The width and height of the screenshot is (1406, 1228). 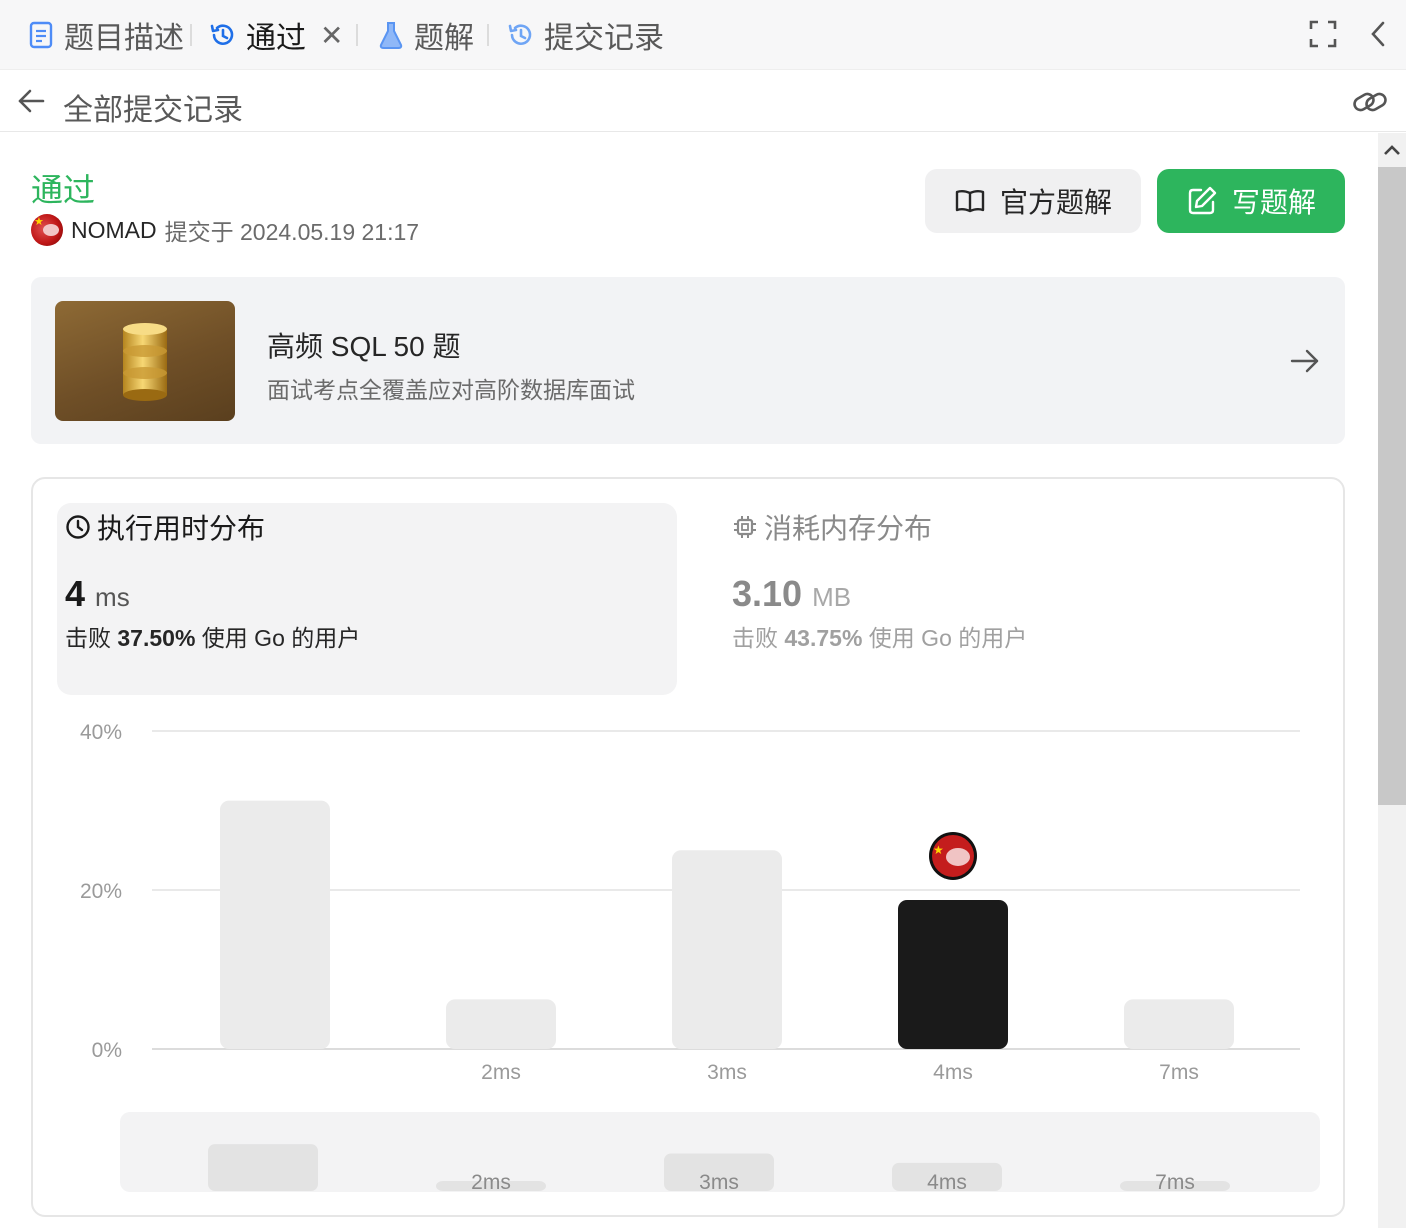 I want to click on book-icon, so click(x=970, y=201).